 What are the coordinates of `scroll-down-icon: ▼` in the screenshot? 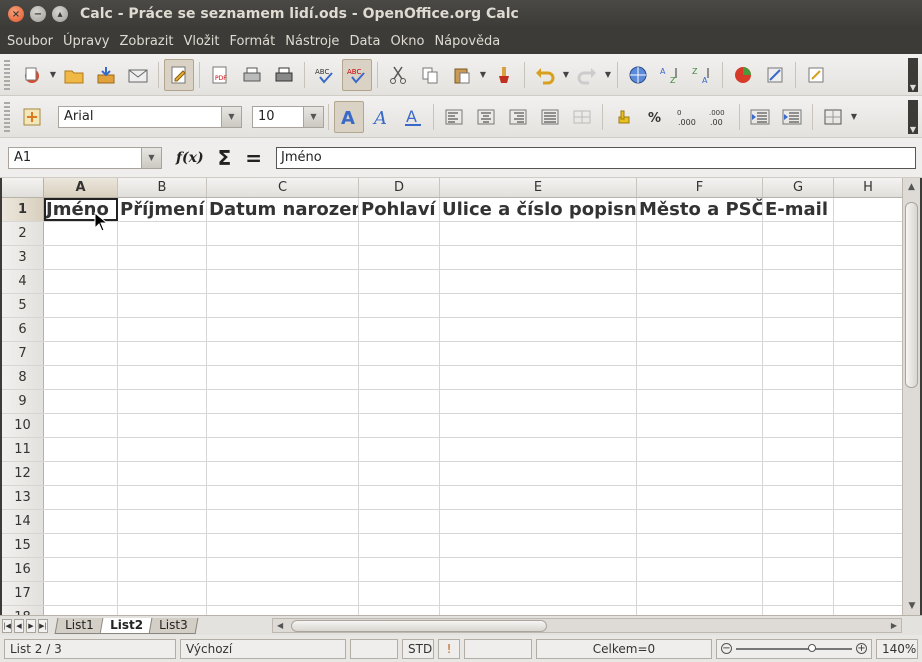 It's located at (912, 606).